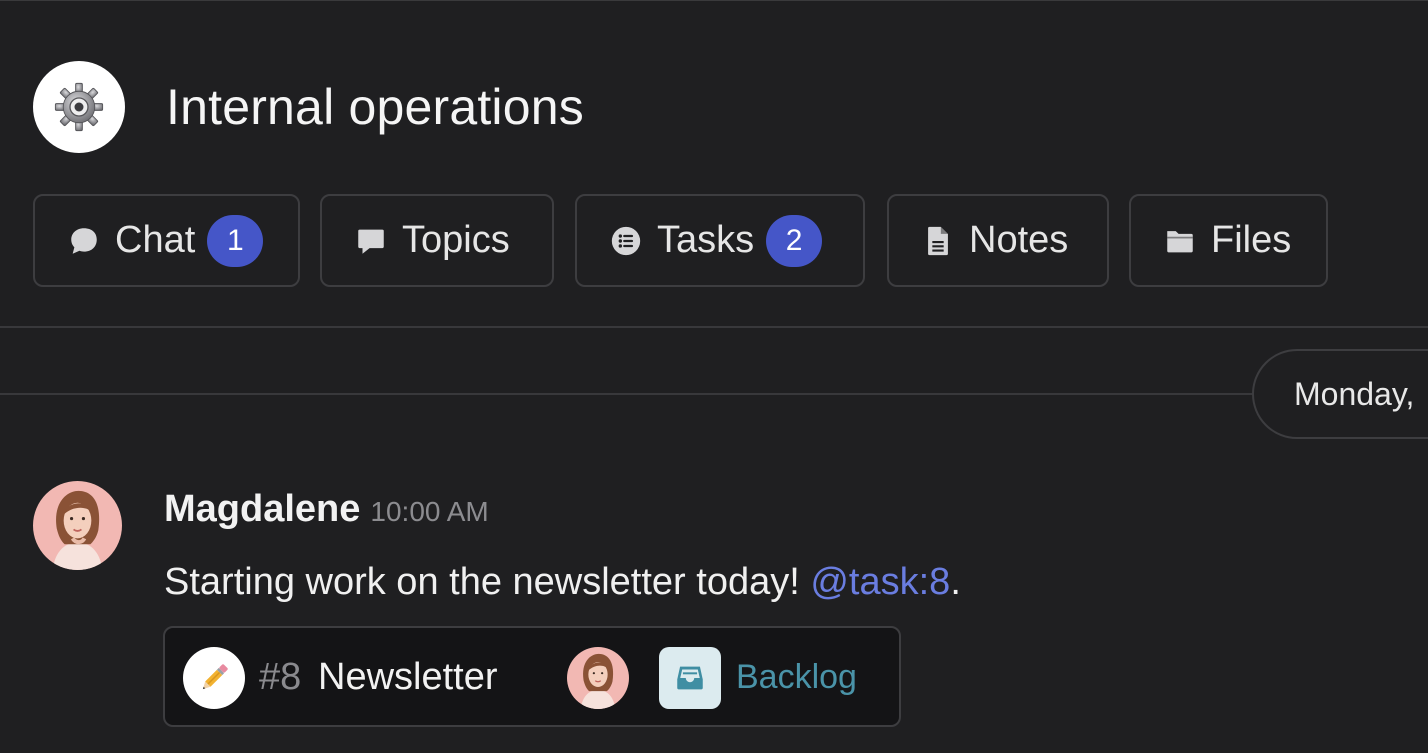 The width and height of the screenshot is (1428, 753). Describe the element at coordinates (375, 107) in the screenshot. I see `channel-title: Internal operations` at that location.